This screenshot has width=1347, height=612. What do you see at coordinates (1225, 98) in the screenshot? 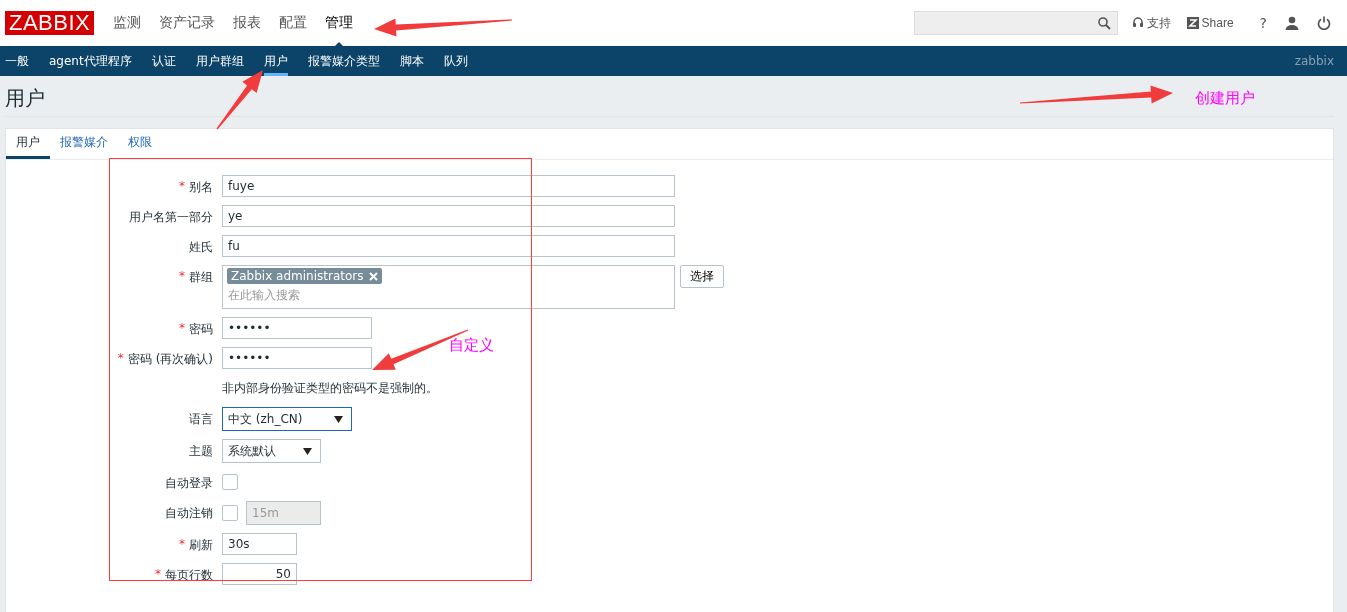
I see `annotation-text: 创建用户` at bounding box center [1225, 98].